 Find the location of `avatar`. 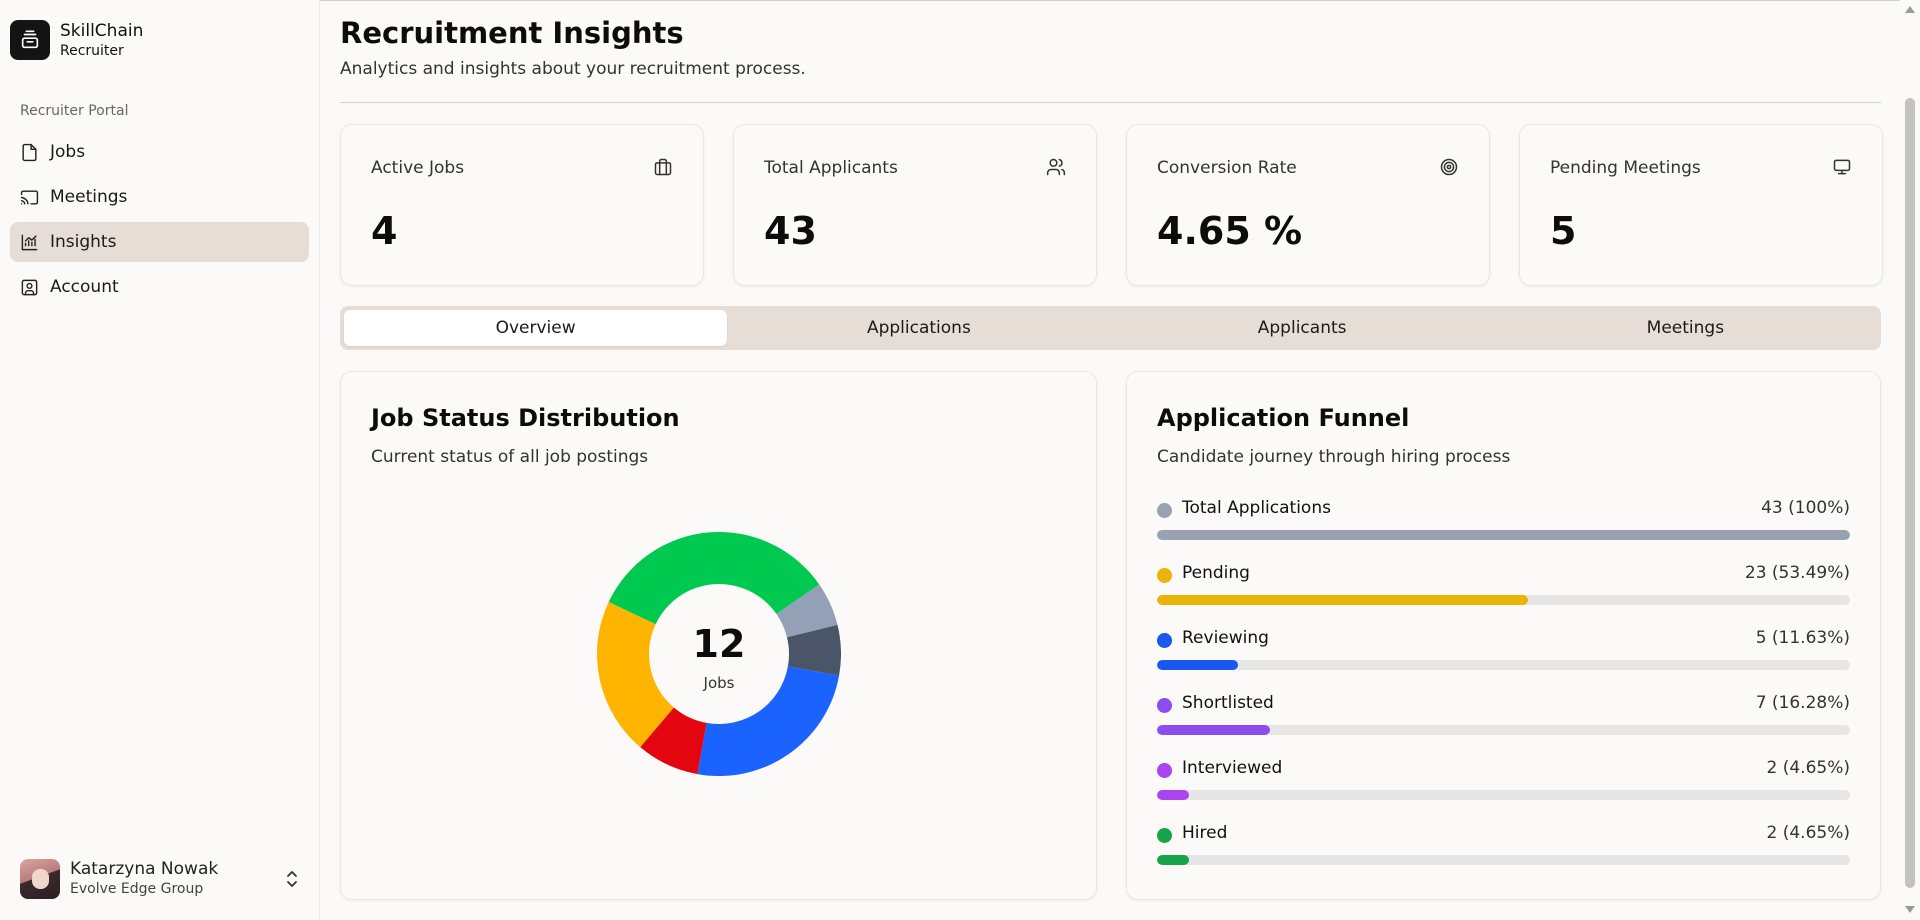

avatar is located at coordinates (40, 879).